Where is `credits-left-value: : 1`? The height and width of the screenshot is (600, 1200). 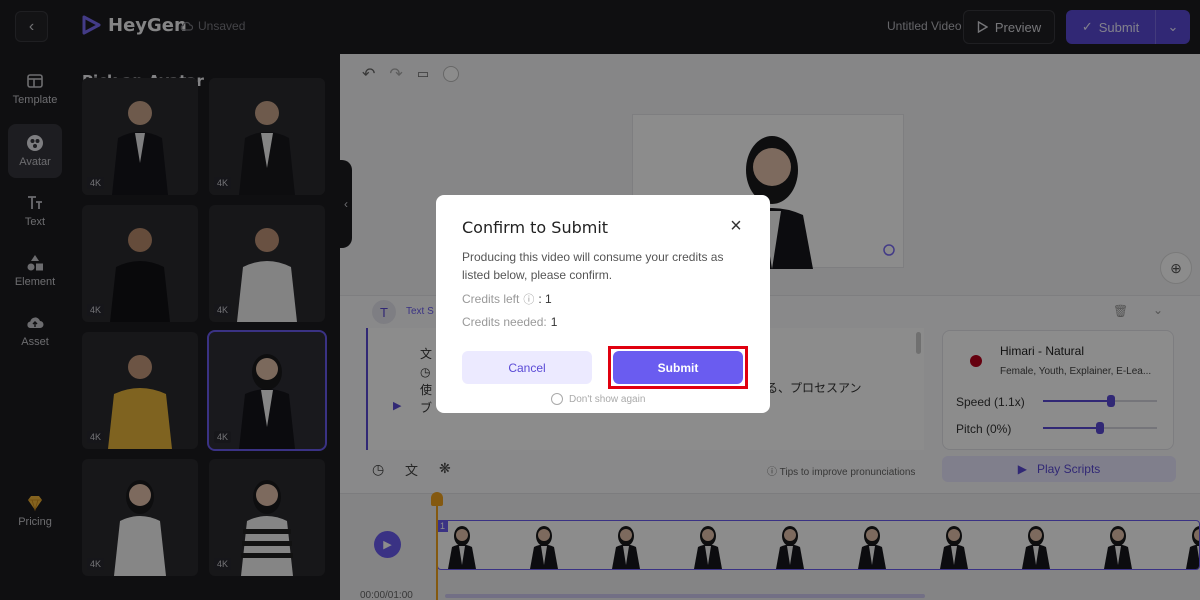
credits-left-value: : 1 is located at coordinates (545, 299).